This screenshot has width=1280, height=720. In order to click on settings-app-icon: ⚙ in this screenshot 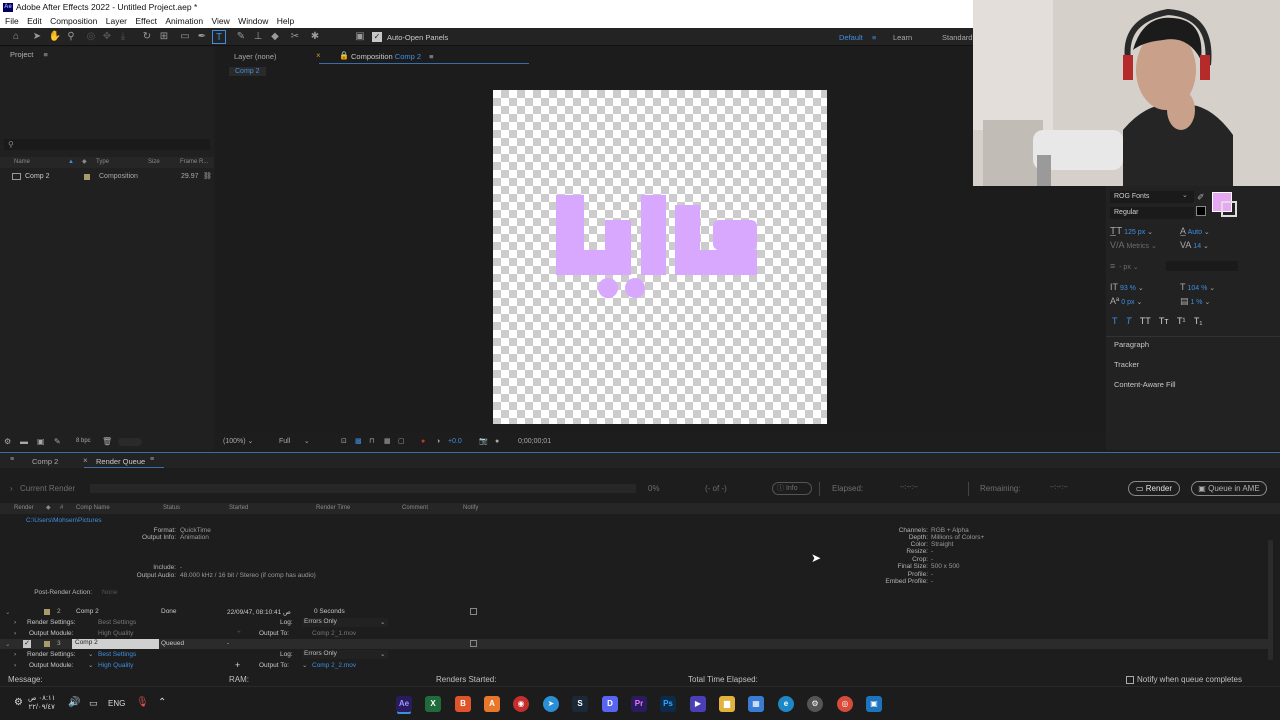, I will do `click(815, 704)`.